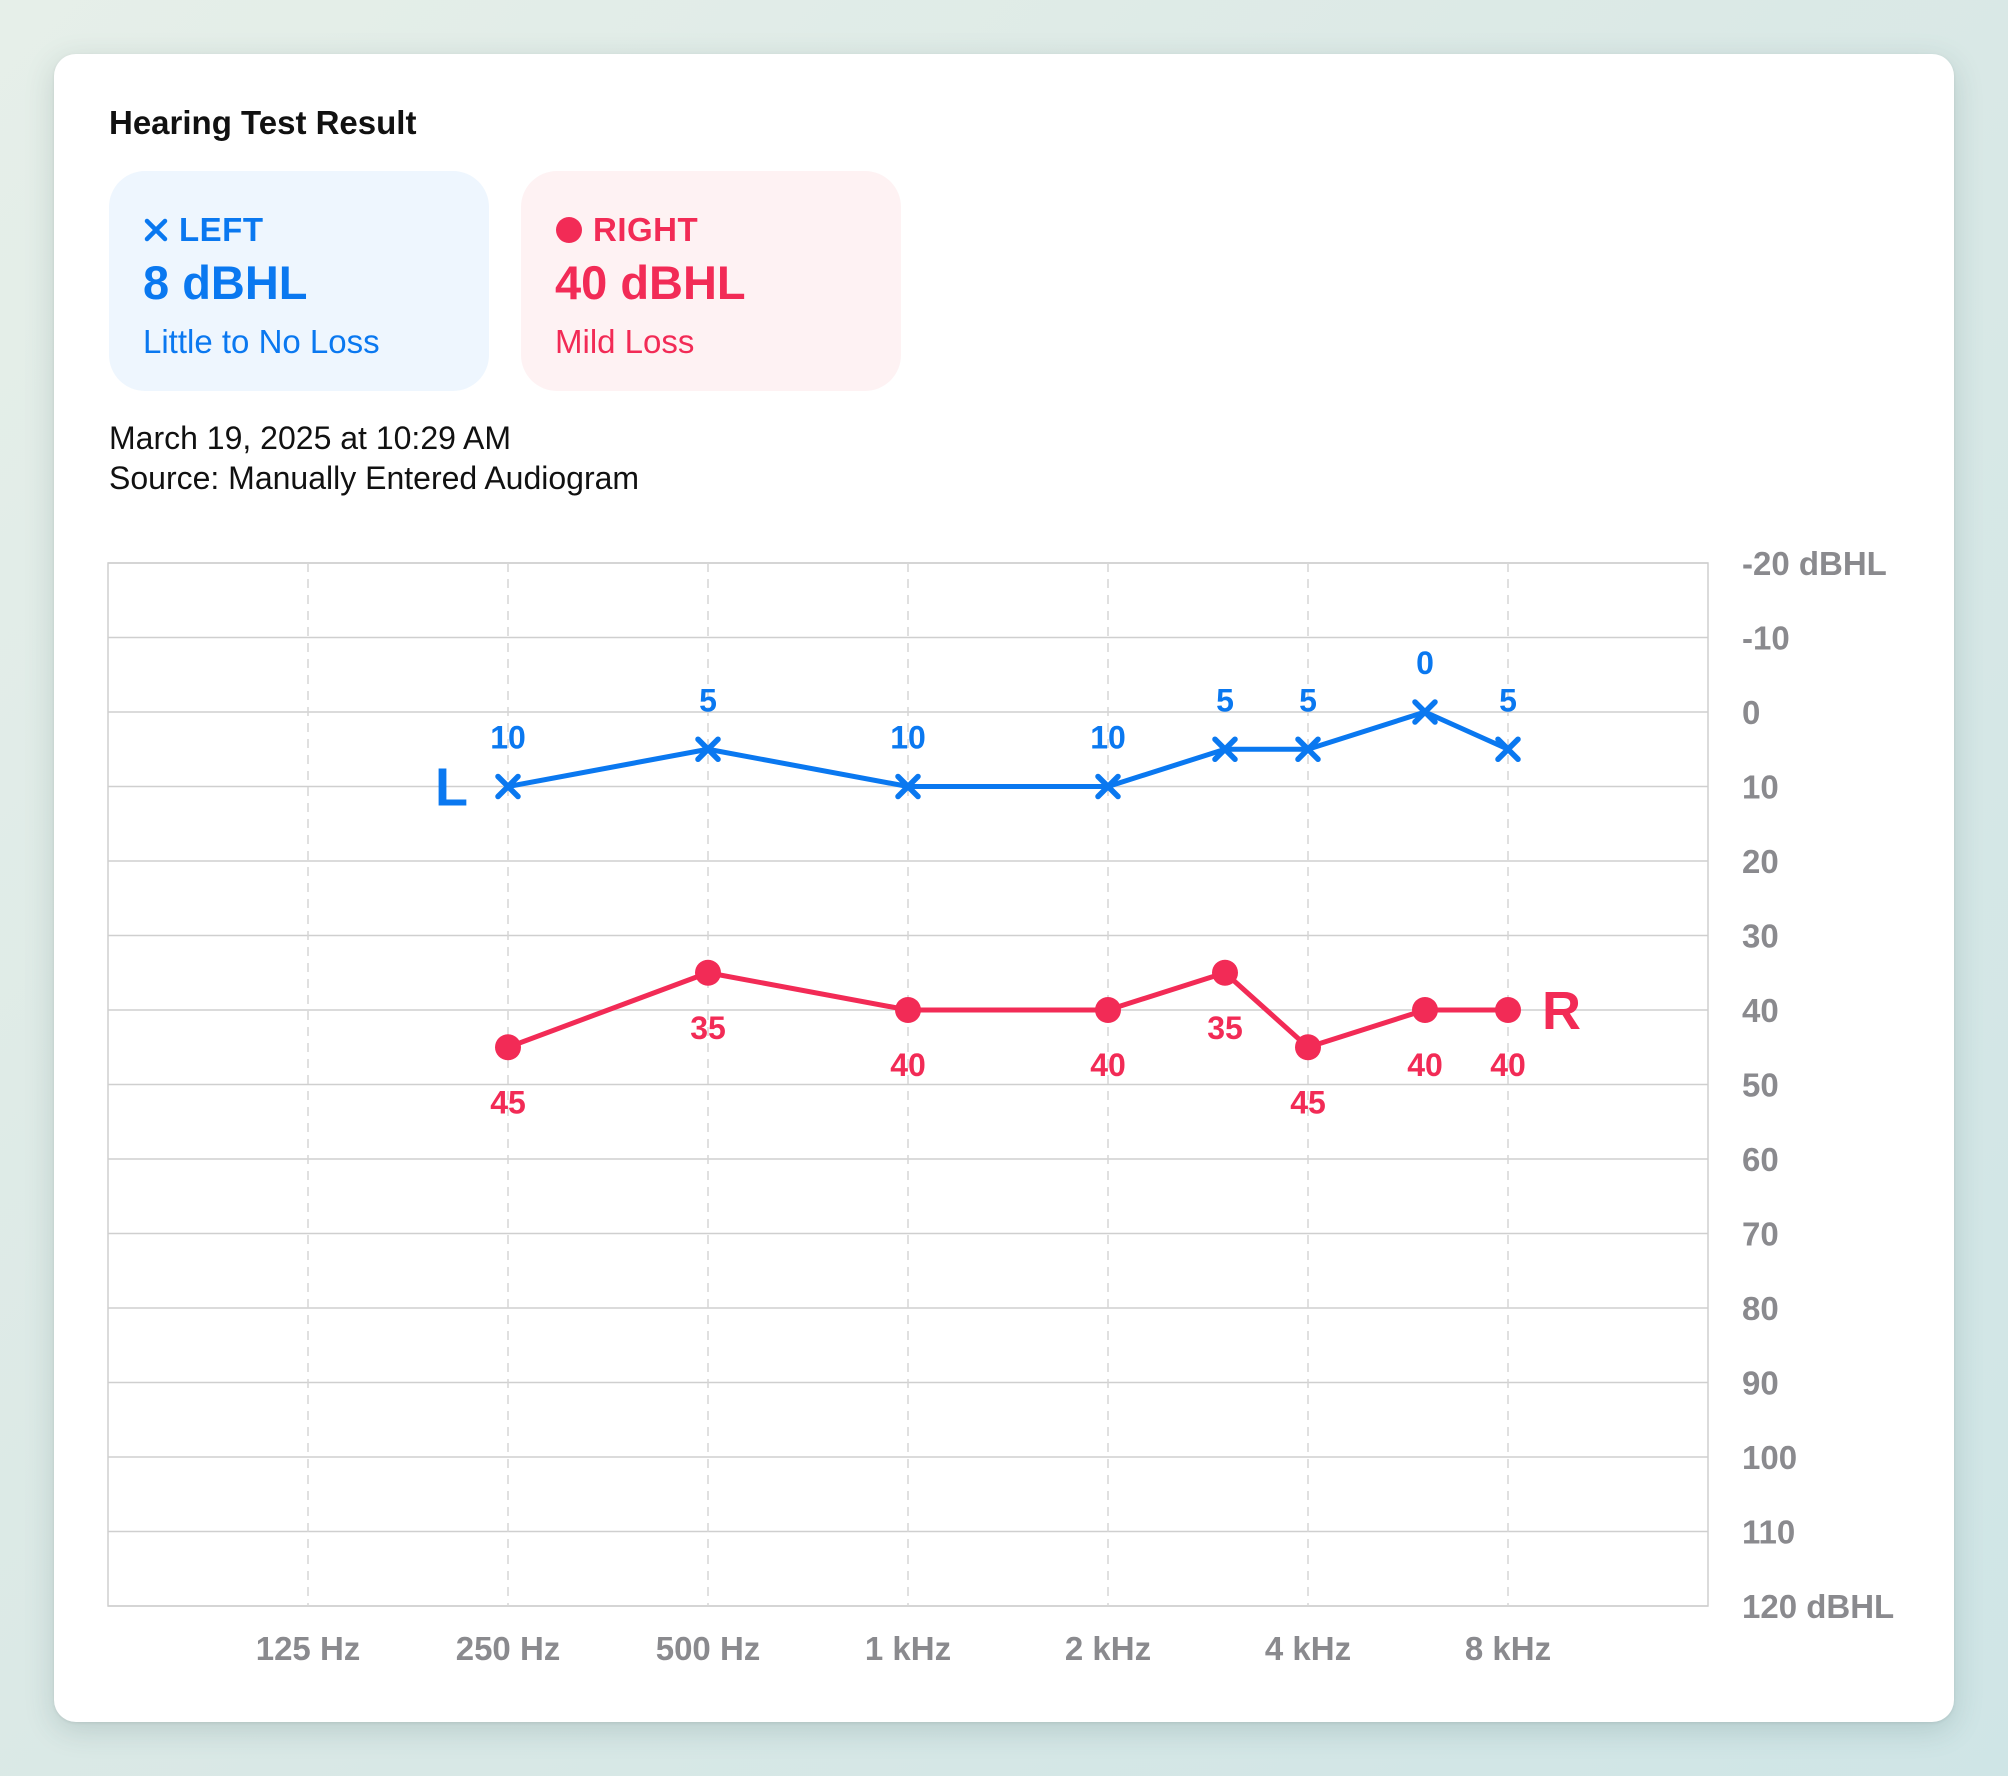  What do you see at coordinates (1768, 1532) in the screenshot?
I see `y-tick-label: 110` at bounding box center [1768, 1532].